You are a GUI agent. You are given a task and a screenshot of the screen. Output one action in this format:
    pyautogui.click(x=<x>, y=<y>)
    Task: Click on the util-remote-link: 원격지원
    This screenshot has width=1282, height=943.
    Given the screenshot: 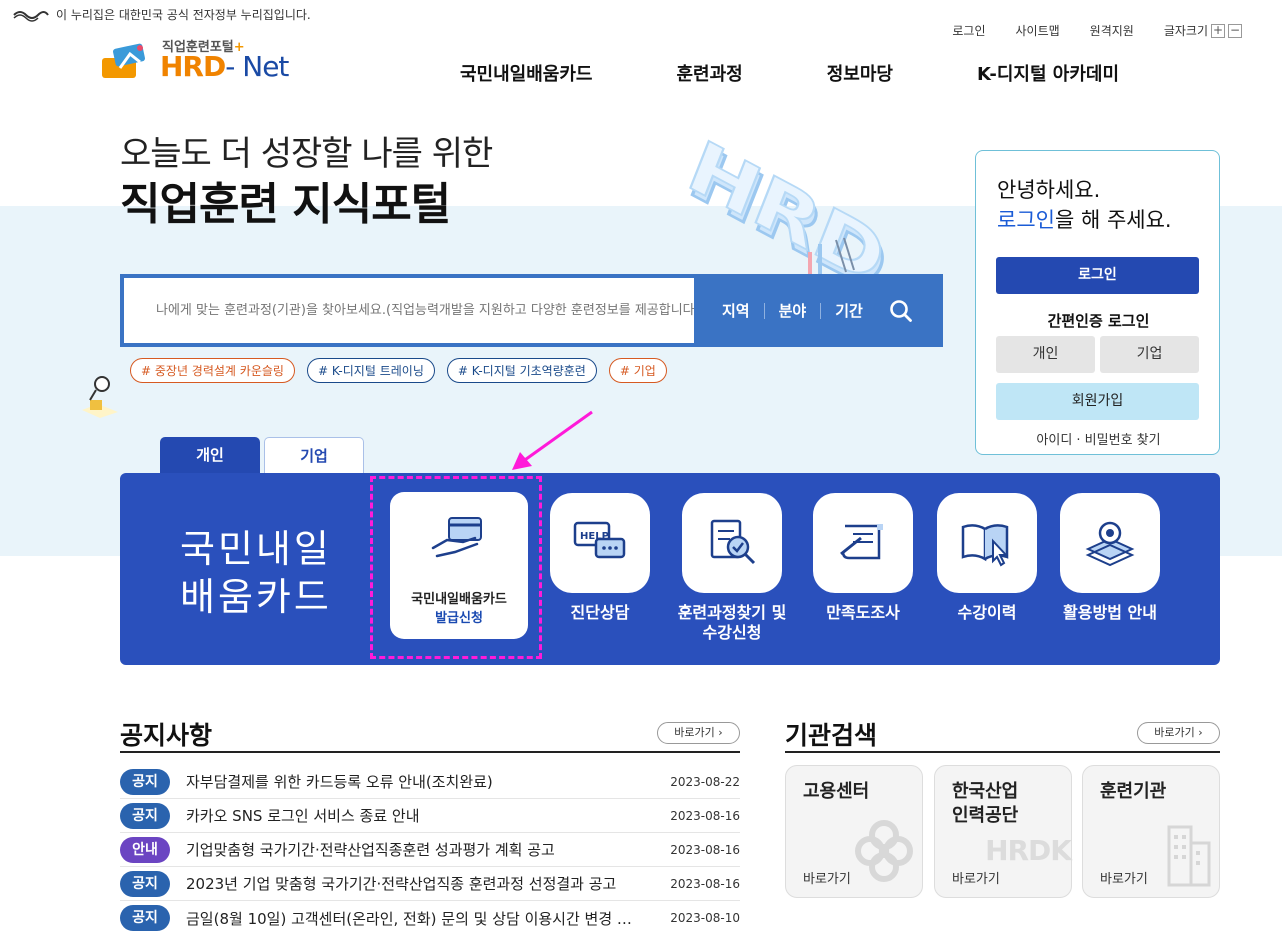 What is the action you would take?
    pyautogui.click(x=1112, y=30)
    